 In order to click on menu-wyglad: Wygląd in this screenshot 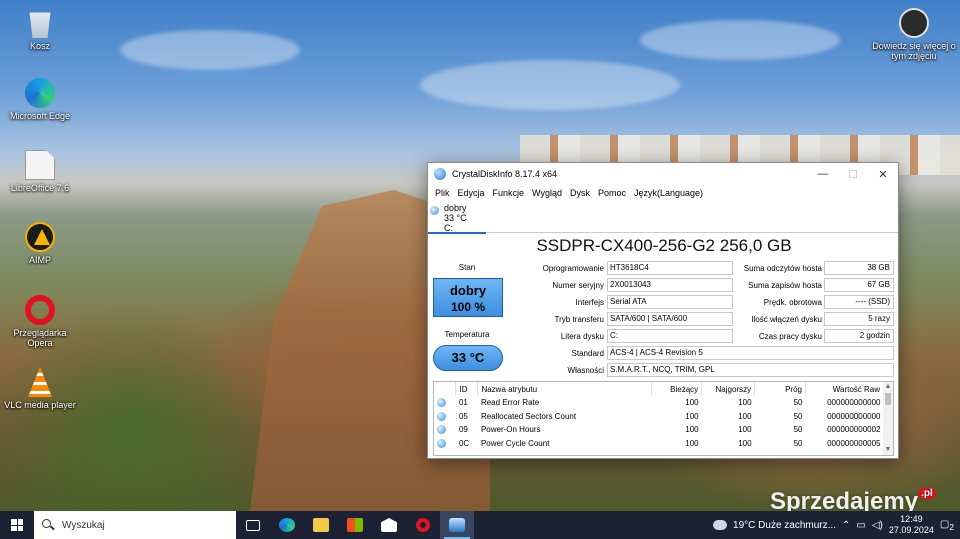, I will do `click(547, 193)`.